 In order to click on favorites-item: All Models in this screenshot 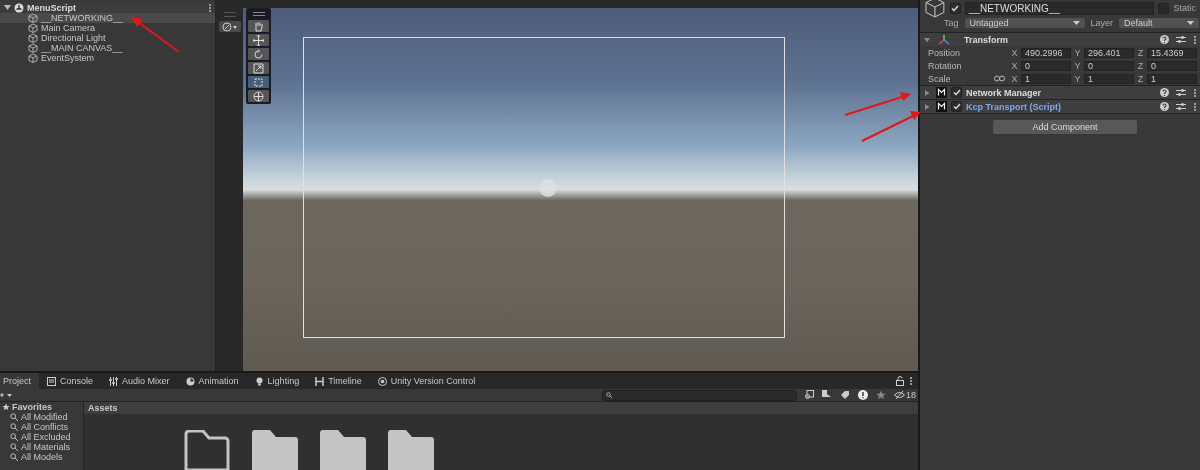, I will do `click(42, 457)`.